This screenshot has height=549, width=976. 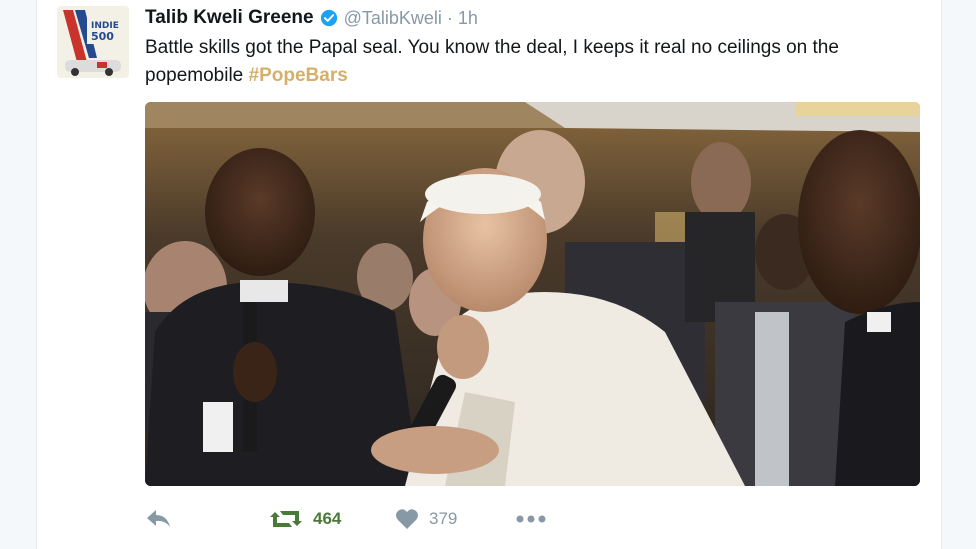 What do you see at coordinates (443, 518) in the screenshot?
I see `like-count: 379` at bounding box center [443, 518].